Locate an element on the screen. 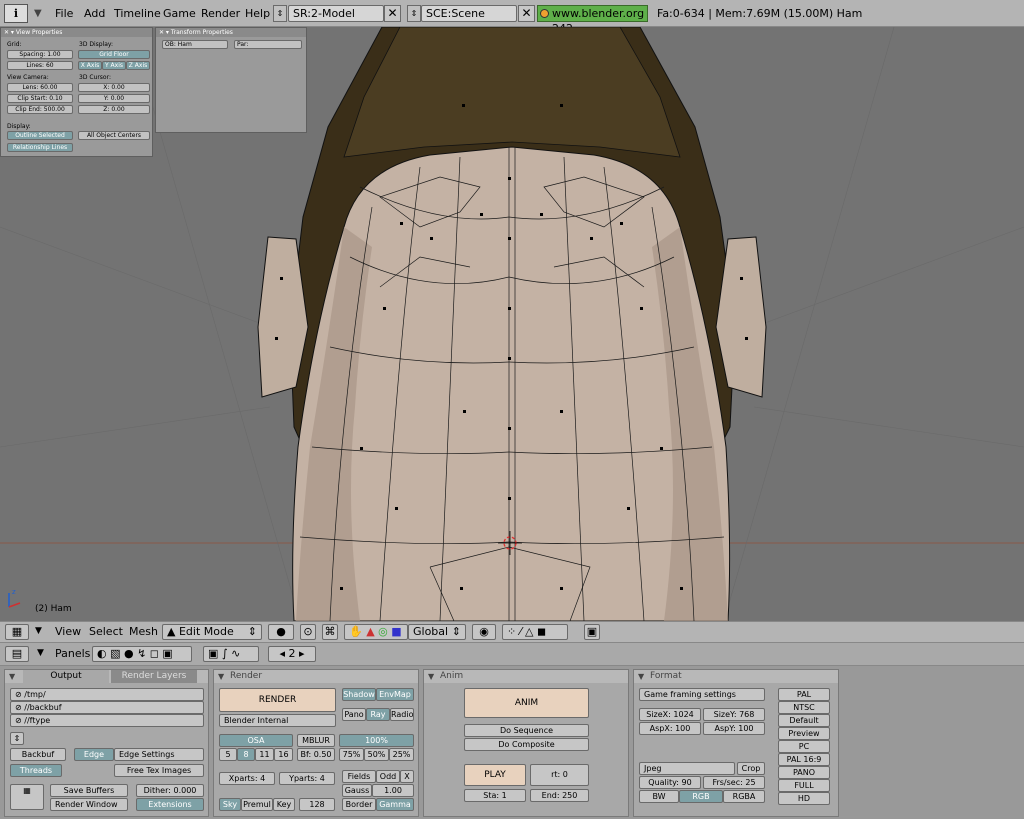  menu-render: Render is located at coordinates (220, 13).